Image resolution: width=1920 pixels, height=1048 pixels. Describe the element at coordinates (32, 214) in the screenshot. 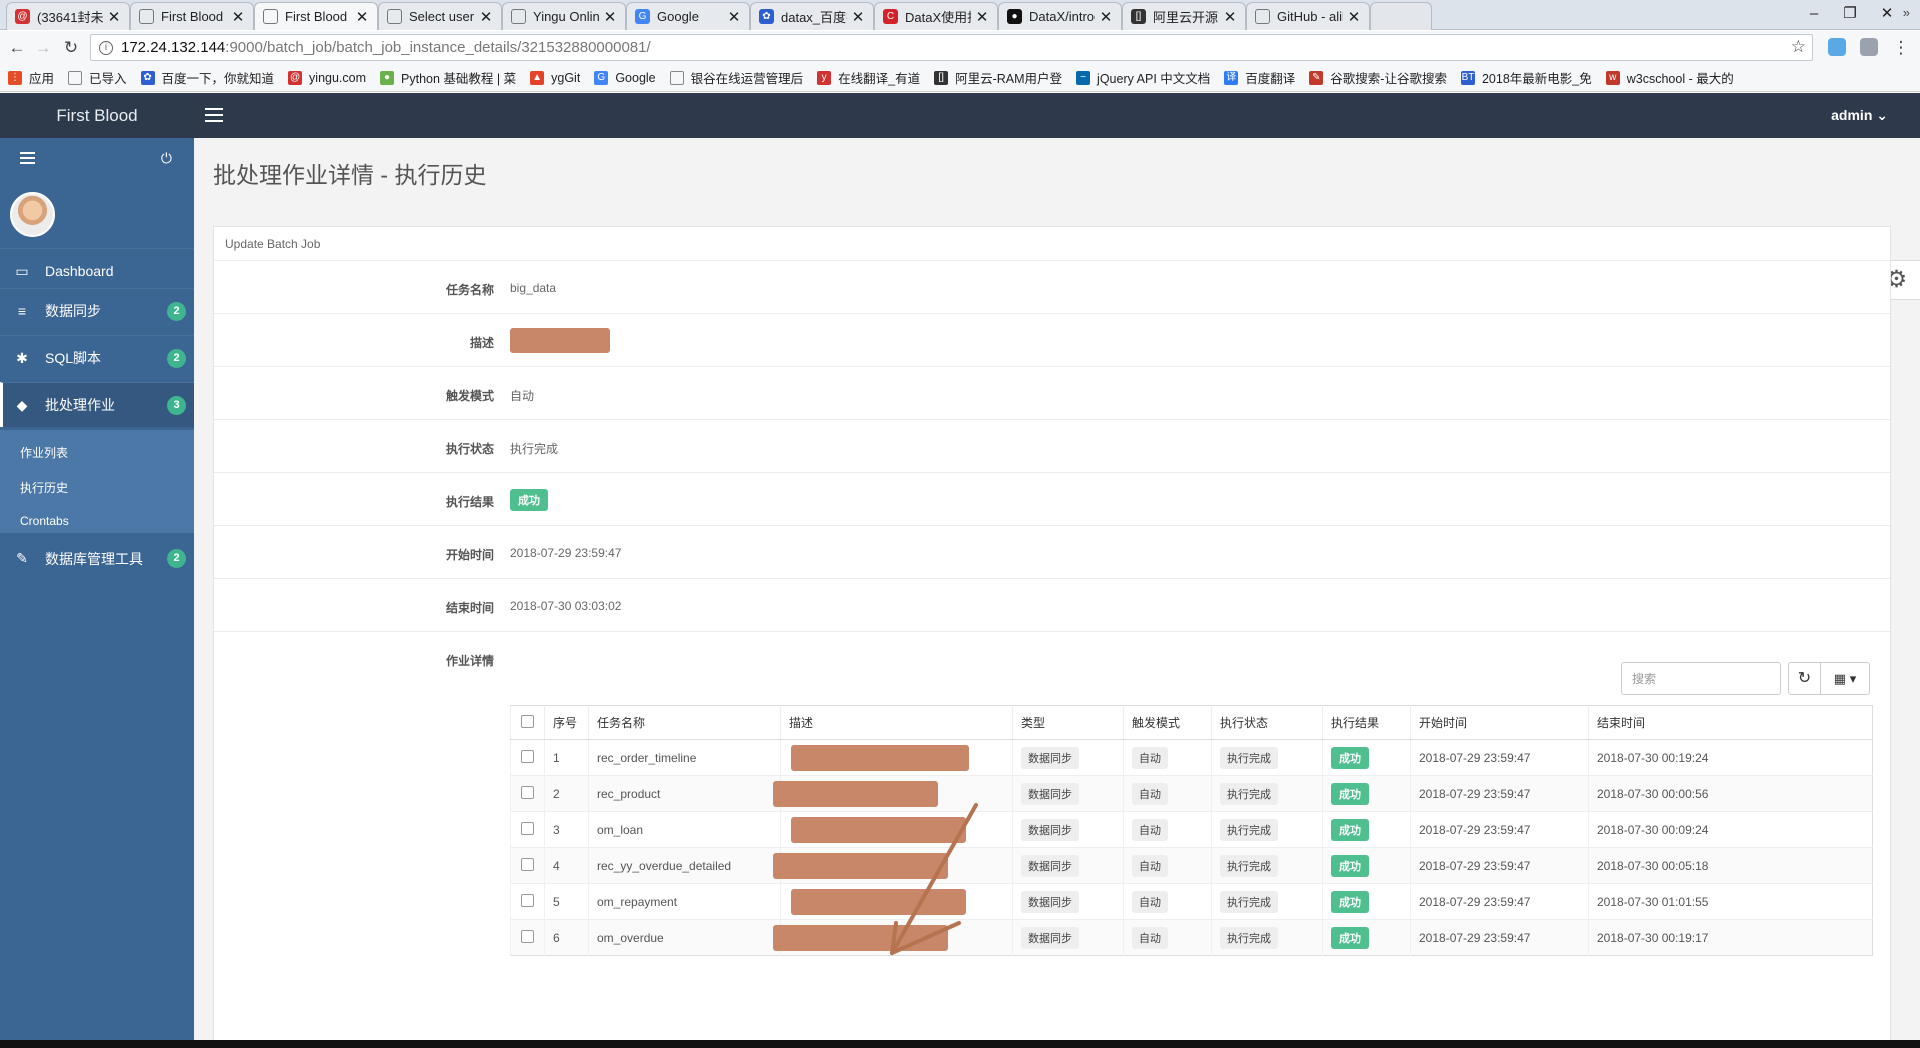

I see `avatar` at that location.